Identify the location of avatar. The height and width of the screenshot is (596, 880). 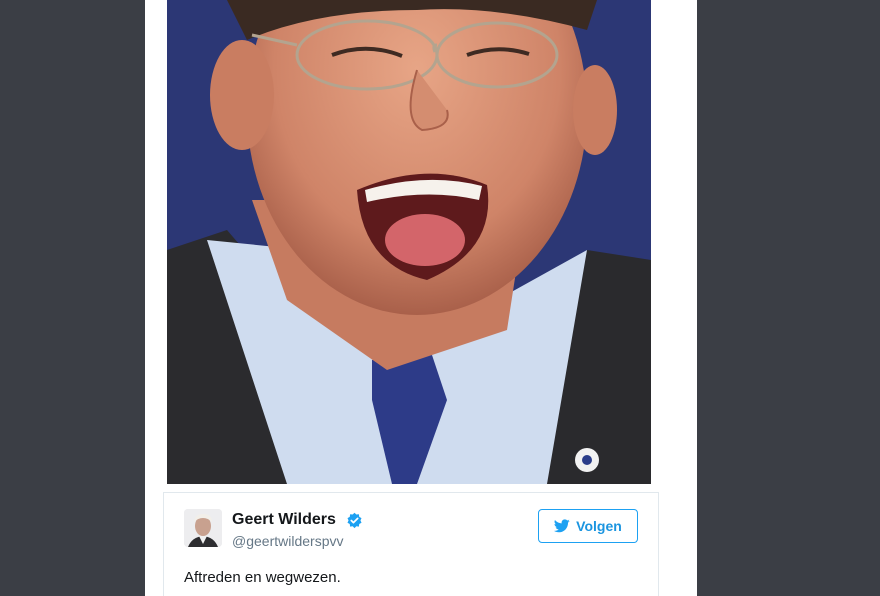
(203, 528).